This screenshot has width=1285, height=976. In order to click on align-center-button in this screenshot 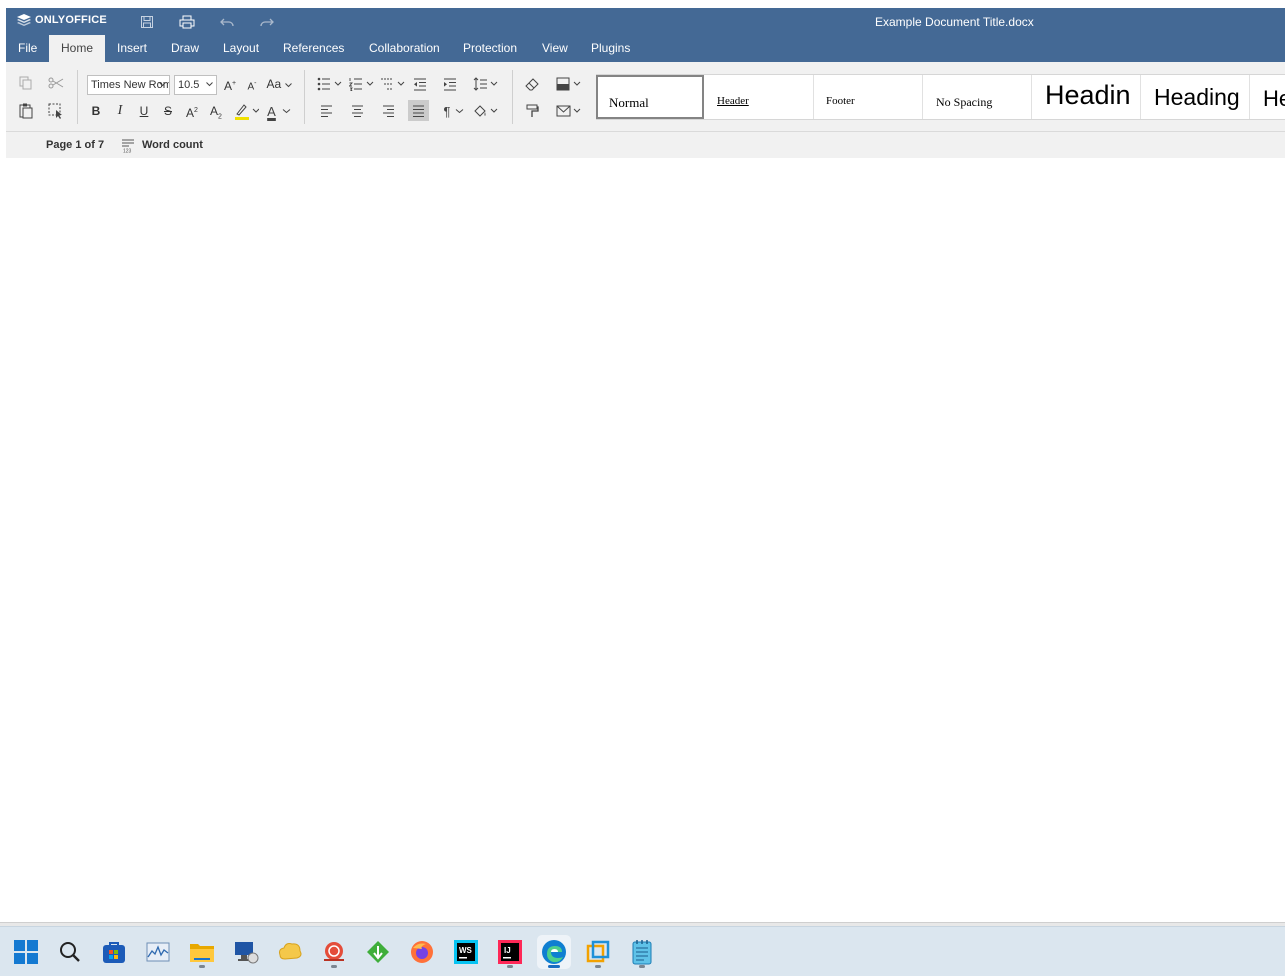, I will do `click(357, 111)`.